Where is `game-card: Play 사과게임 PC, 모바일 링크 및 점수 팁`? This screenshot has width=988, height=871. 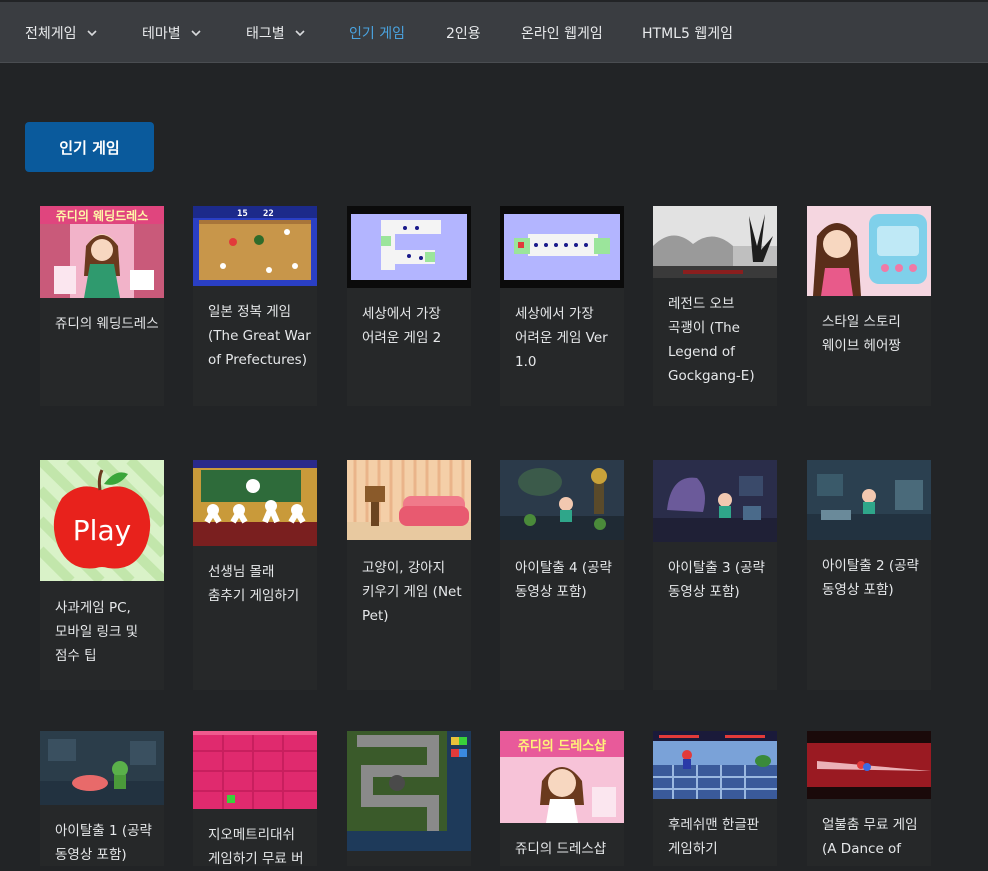 game-card: Play 사과게임 PC, 모바일 링크 및 점수 팁 is located at coordinates (102, 575).